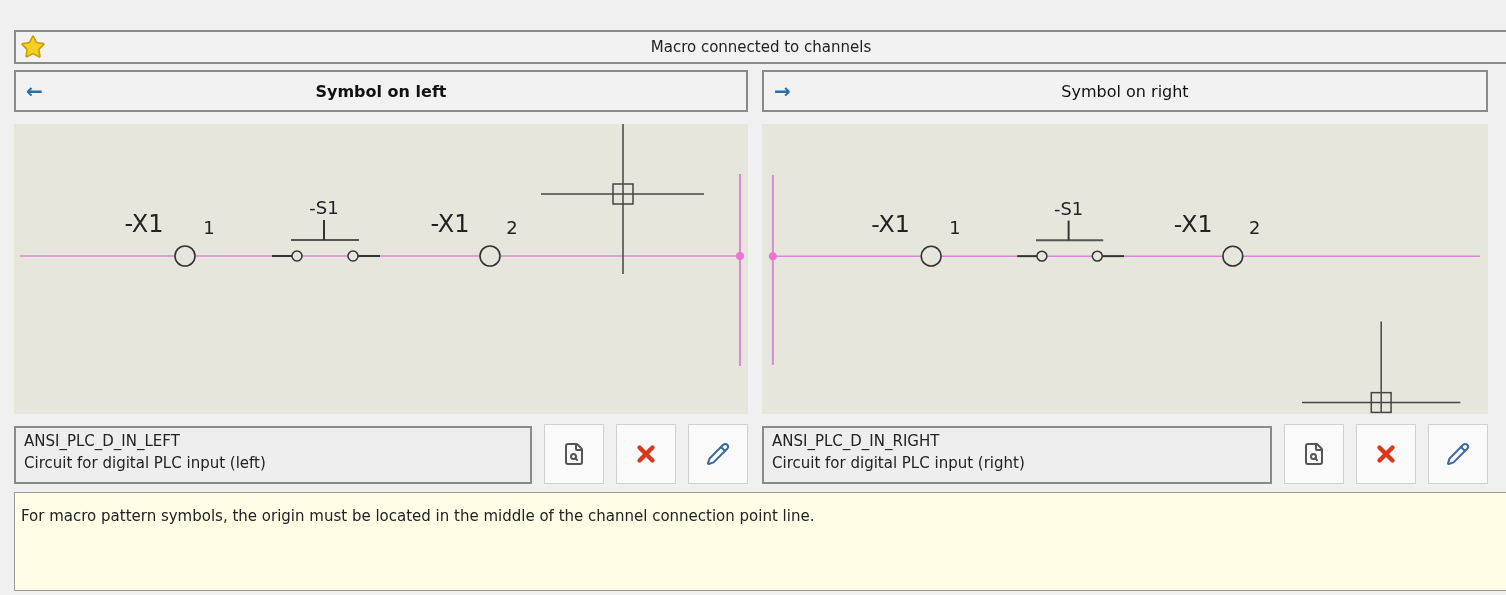  What do you see at coordinates (761, 47) in the screenshot?
I see `section-title: Macro connected to channels` at bounding box center [761, 47].